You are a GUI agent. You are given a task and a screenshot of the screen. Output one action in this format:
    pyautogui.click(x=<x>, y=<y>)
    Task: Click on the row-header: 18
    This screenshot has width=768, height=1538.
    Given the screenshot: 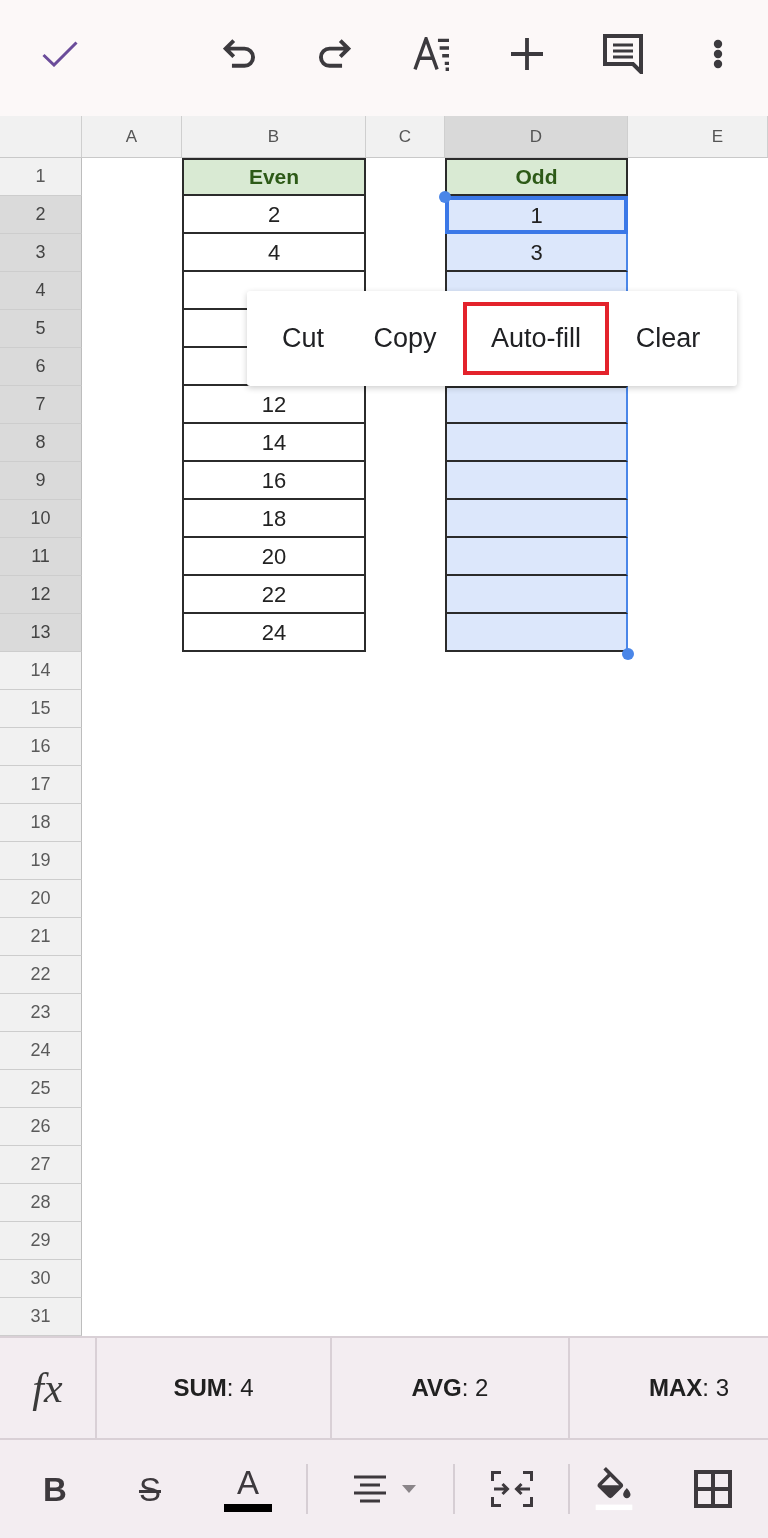 What is the action you would take?
    pyautogui.click(x=41, y=823)
    